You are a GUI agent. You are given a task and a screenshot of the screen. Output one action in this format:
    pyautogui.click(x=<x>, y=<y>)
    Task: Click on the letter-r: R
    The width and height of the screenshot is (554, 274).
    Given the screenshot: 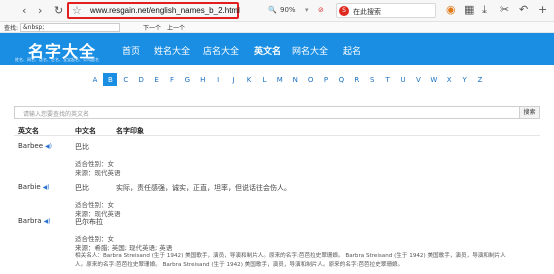 What is the action you would take?
    pyautogui.click(x=357, y=79)
    